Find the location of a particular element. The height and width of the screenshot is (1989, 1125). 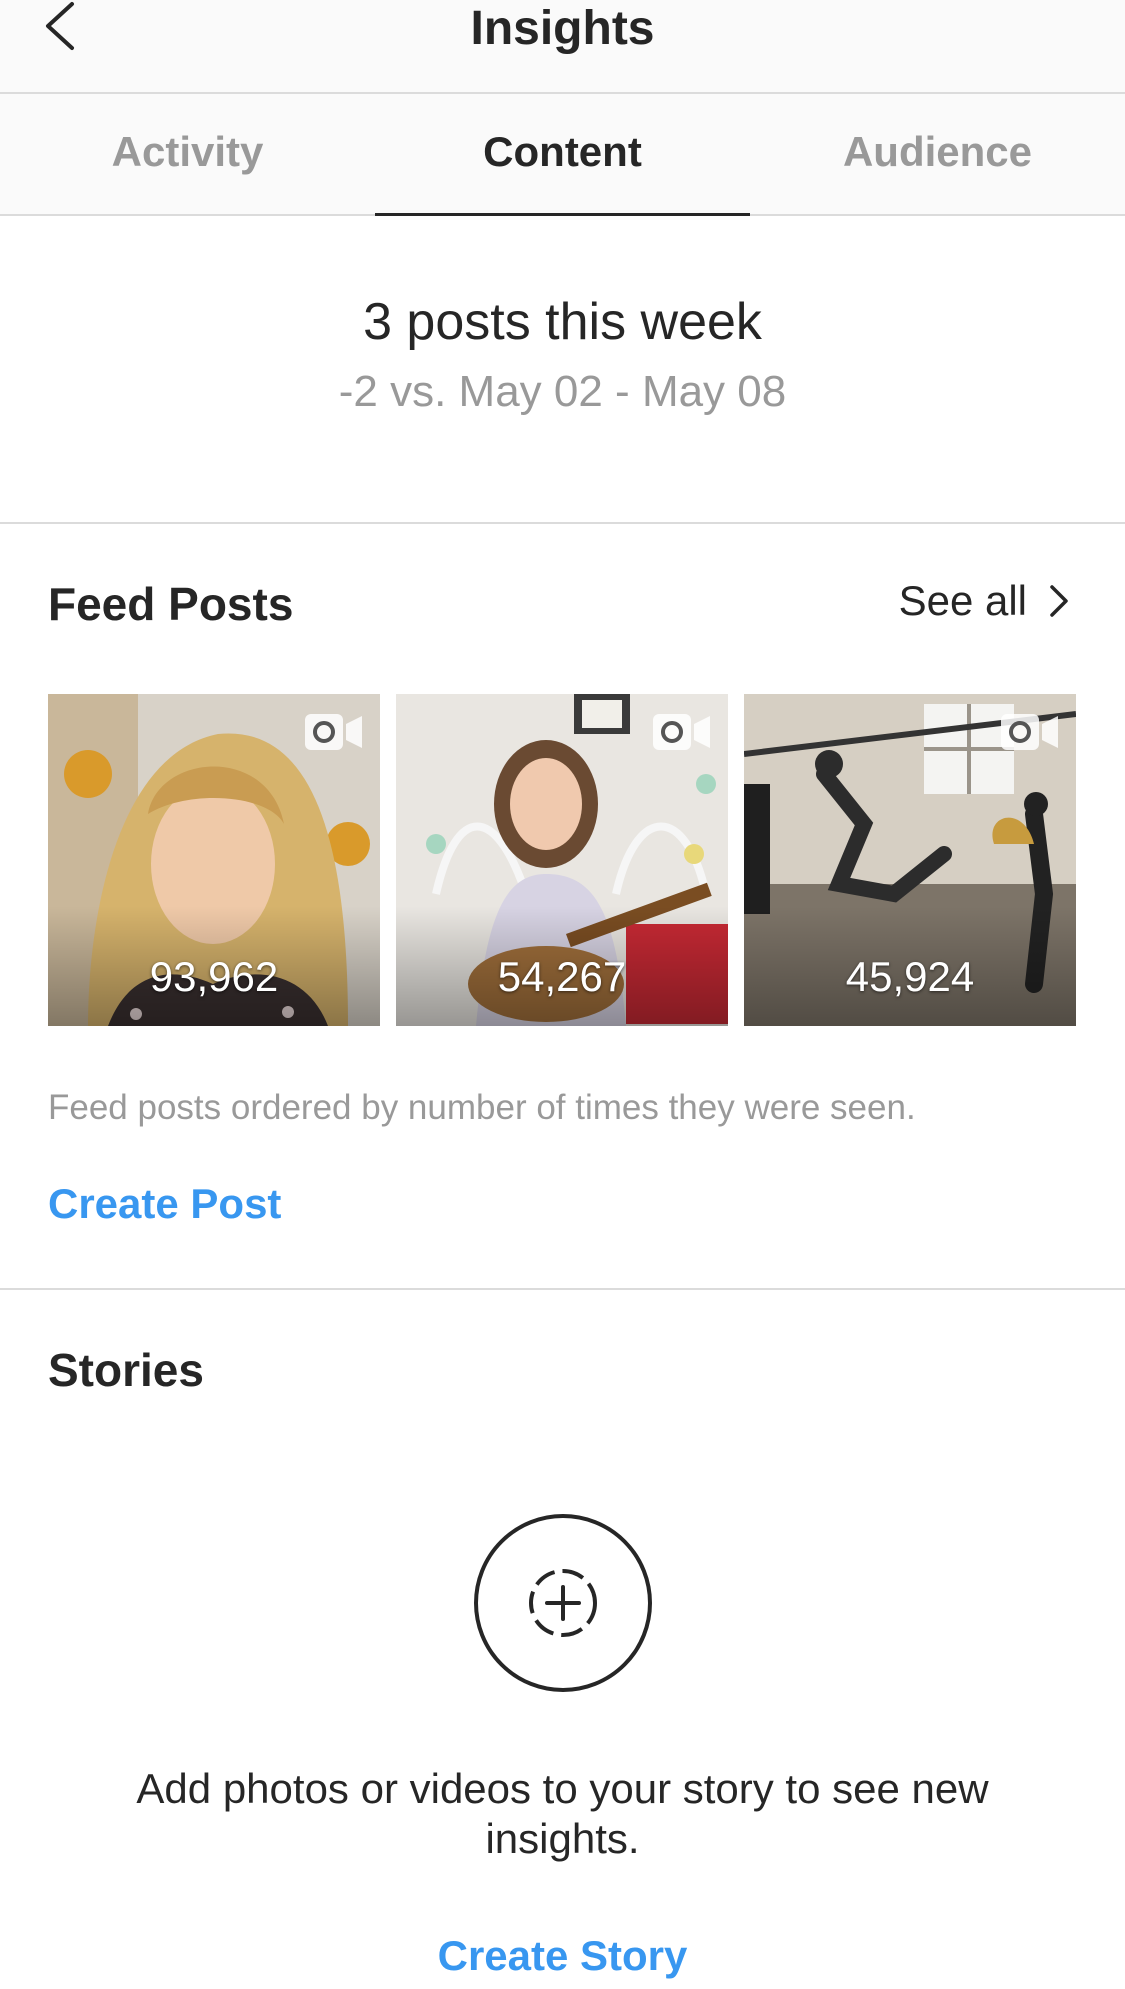

add-story-button is located at coordinates (563, 1603).